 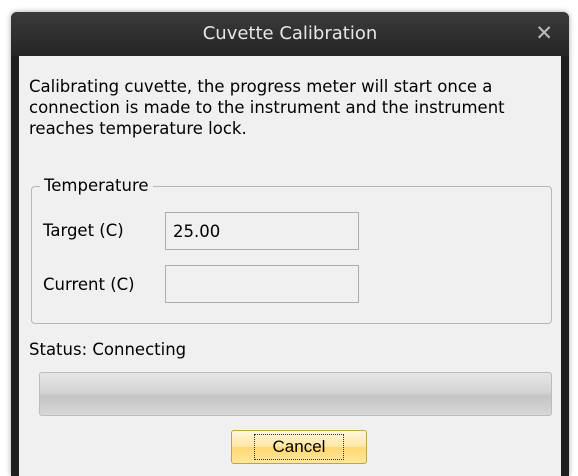 I want to click on cancel-button: Cancel, so click(x=299, y=447).